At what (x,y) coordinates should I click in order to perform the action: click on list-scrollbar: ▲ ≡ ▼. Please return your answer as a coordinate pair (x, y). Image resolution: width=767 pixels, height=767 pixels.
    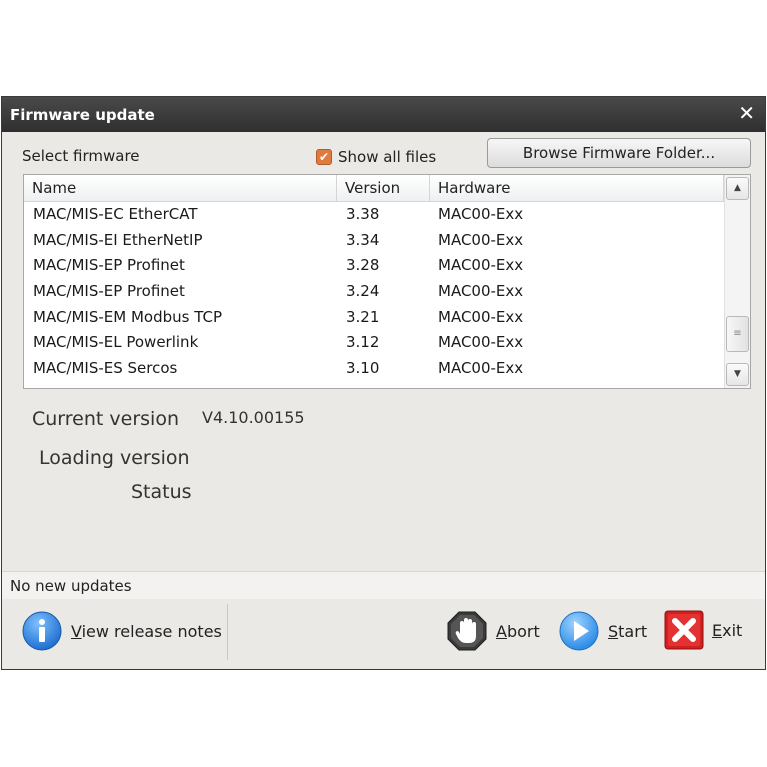
    Looking at the image, I should click on (737, 281).